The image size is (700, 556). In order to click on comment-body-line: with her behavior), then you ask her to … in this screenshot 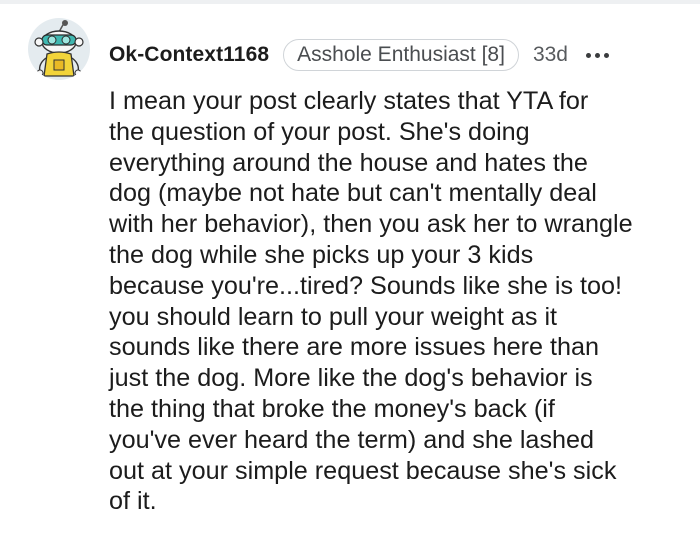, I will do `click(371, 224)`.